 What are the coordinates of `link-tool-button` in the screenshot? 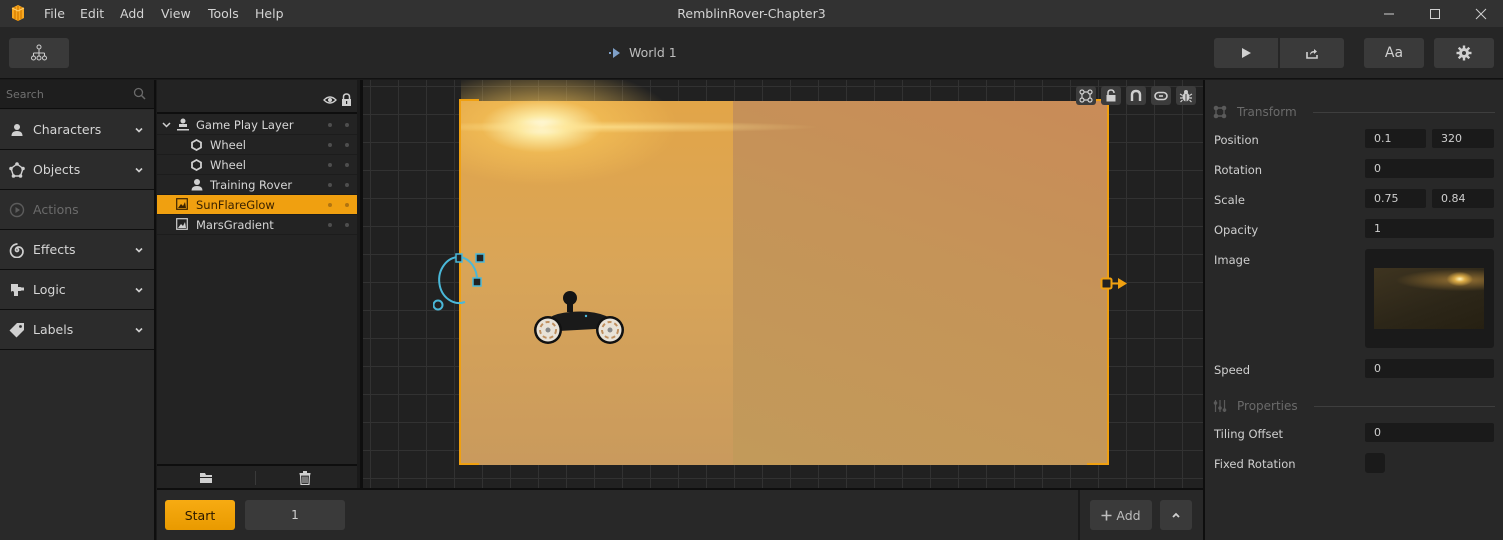 It's located at (1161, 95).